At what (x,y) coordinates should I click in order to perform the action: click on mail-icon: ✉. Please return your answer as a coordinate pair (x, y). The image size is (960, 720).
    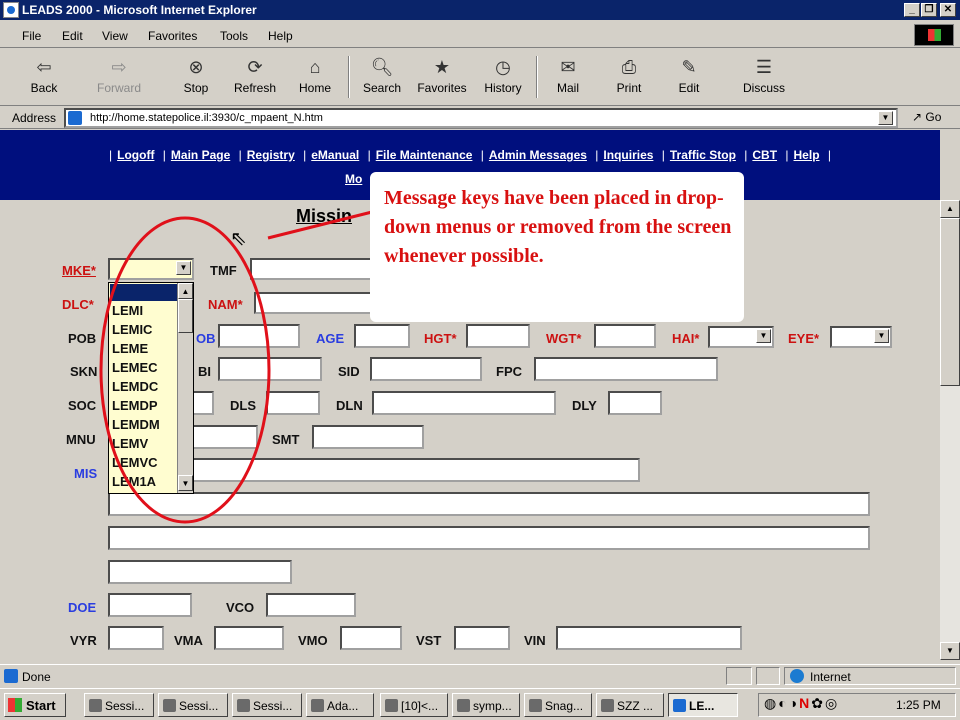
    Looking at the image, I should click on (568, 67).